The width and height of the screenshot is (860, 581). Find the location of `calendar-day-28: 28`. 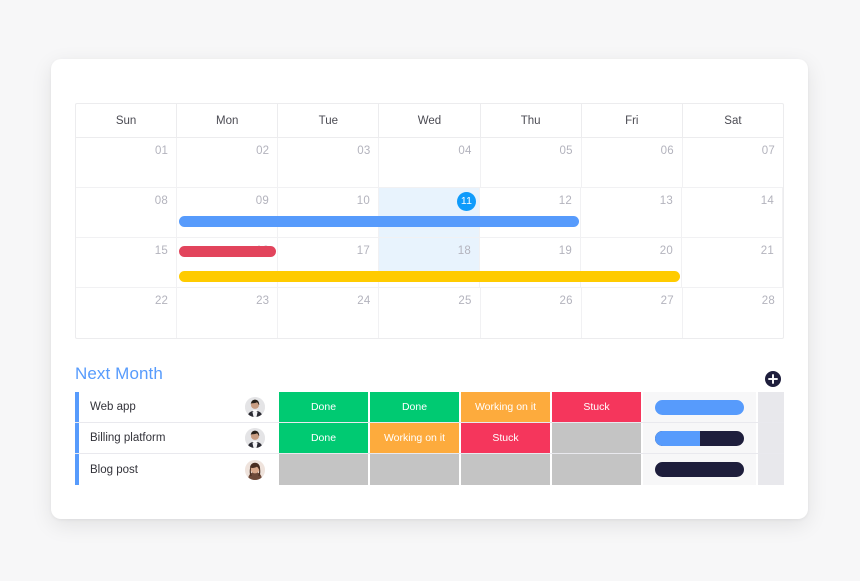

calendar-day-28: 28 is located at coordinates (733, 313).